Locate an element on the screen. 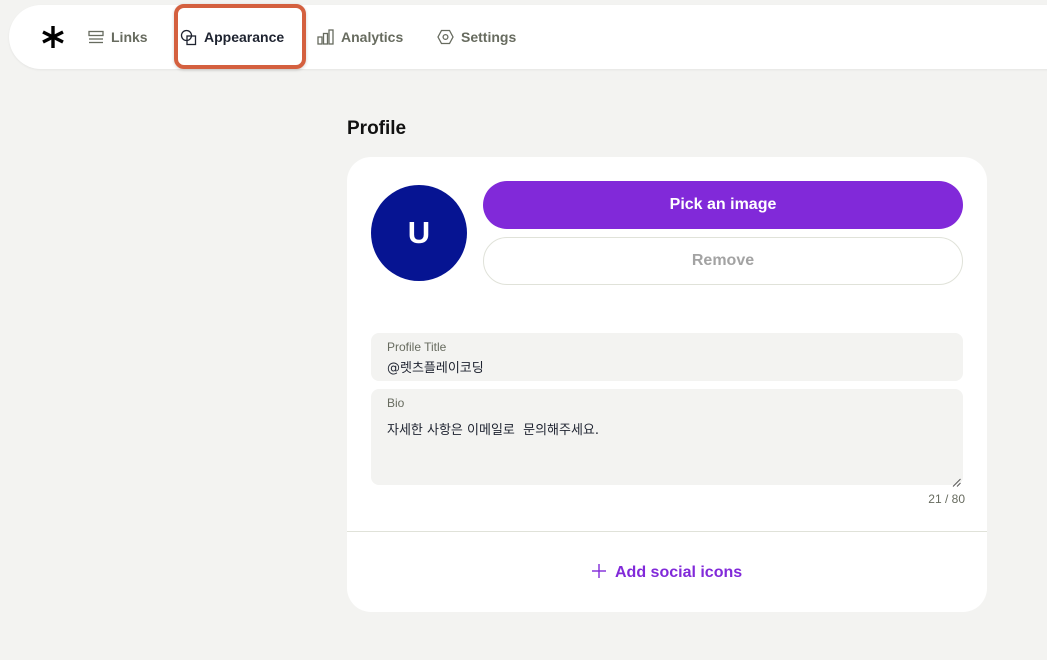 Image resolution: width=1047 pixels, height=660 pixels. pick-image-button: Pick an image is located at coordinates (723, 205).